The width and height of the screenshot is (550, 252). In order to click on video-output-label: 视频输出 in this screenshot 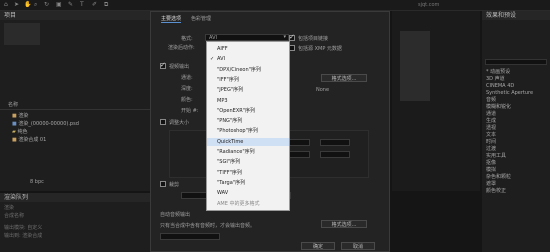, I will do `click(179, 67)`.